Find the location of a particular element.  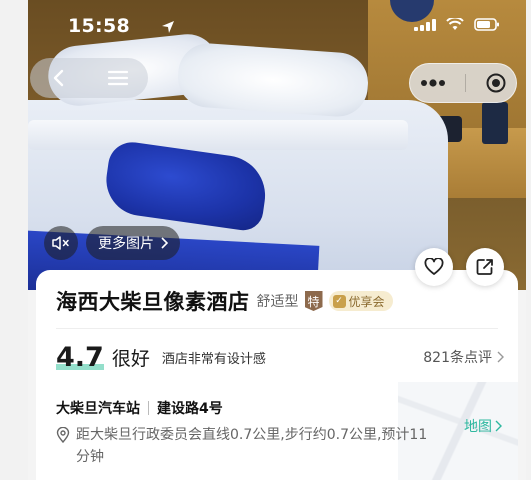

target-close-icon is located at coordinates (496, 83).